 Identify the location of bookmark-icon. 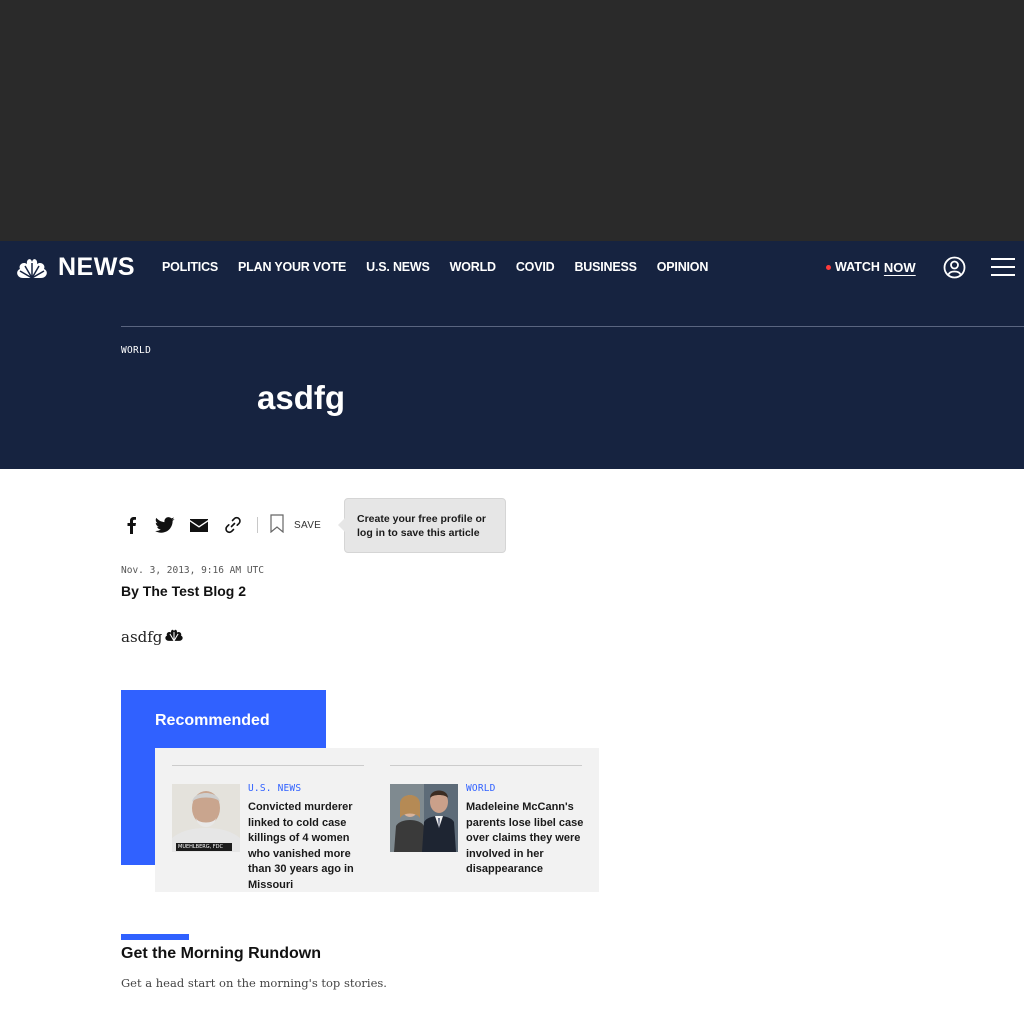
(277, 525).